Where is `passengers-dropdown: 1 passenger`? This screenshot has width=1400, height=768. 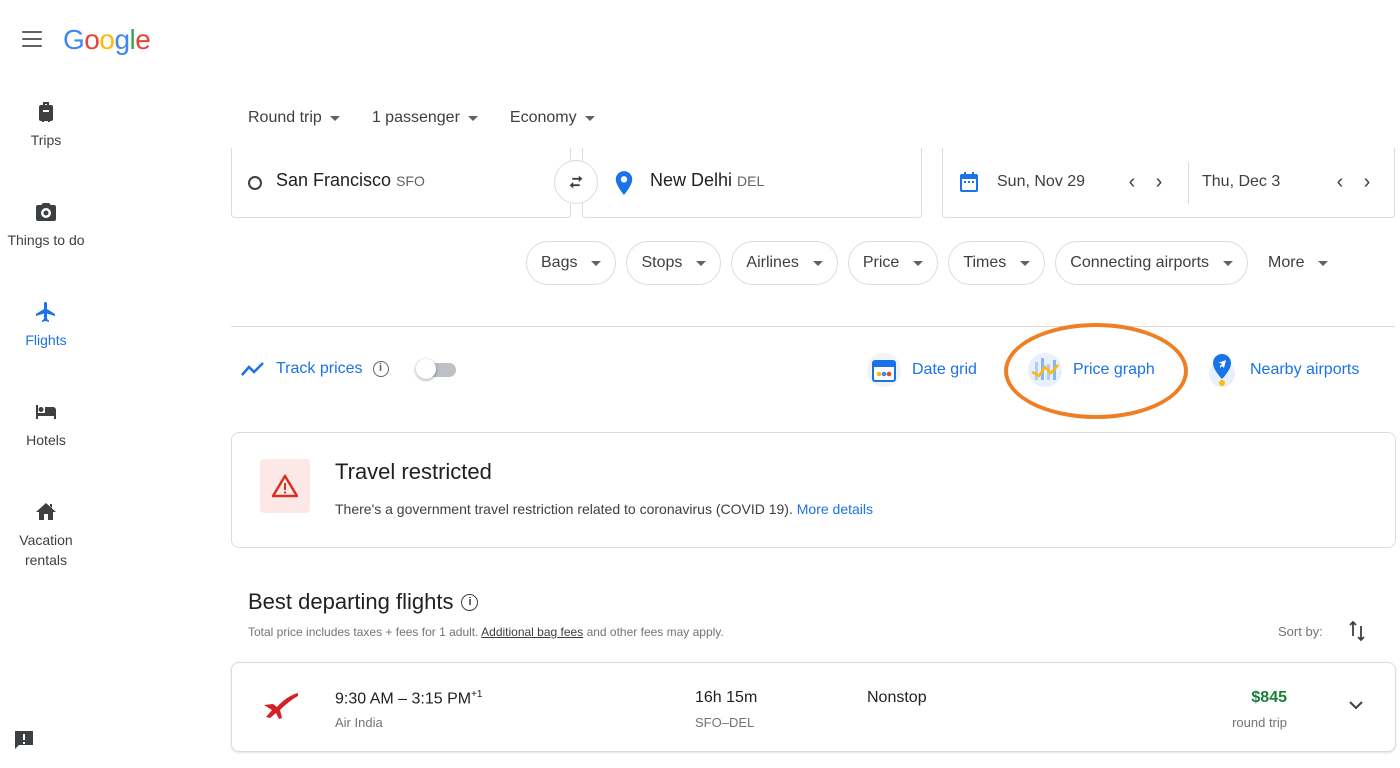
passengers-dropdown: 1 passenger is located at coordinates (425, 118).